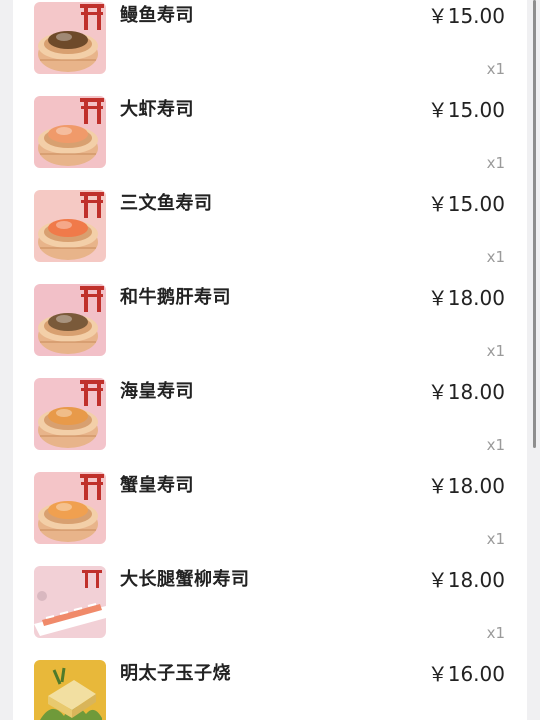  I want to click on item-name: 海皇寿司, so click(157, 391).